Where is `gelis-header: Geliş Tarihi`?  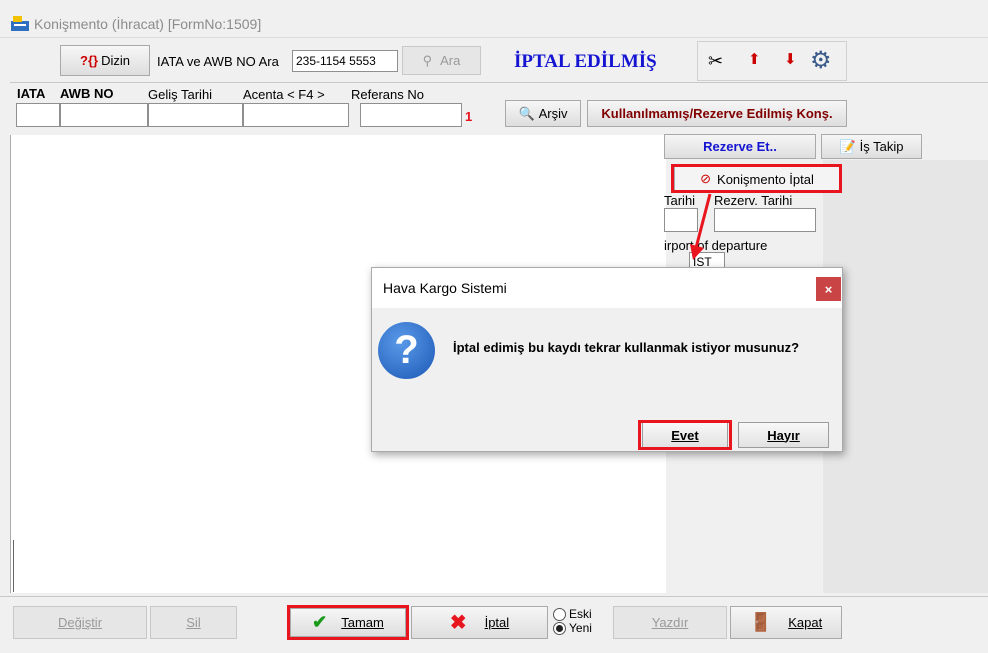 gelis-header: Geliş Tarihi is located at coordinates (180, 94).